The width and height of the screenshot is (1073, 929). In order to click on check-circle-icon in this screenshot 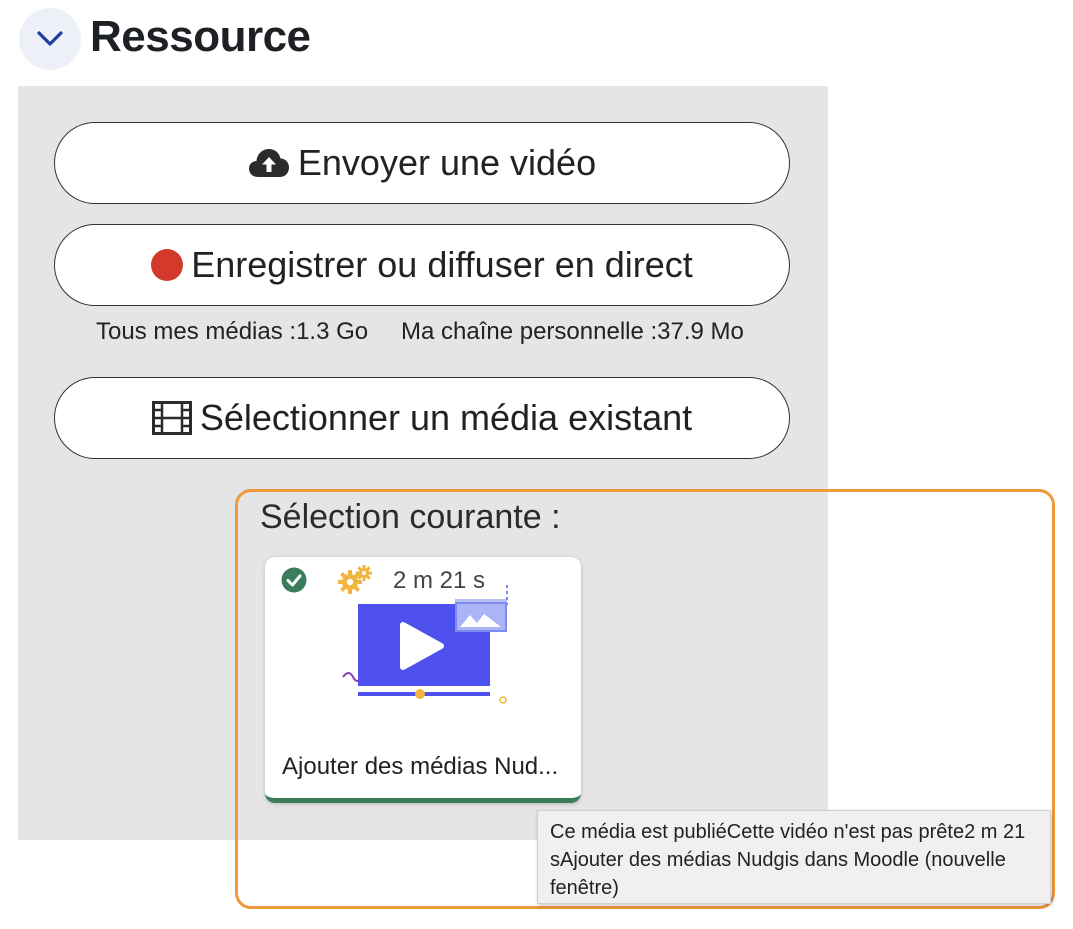, I will do `click(294, 580)`.